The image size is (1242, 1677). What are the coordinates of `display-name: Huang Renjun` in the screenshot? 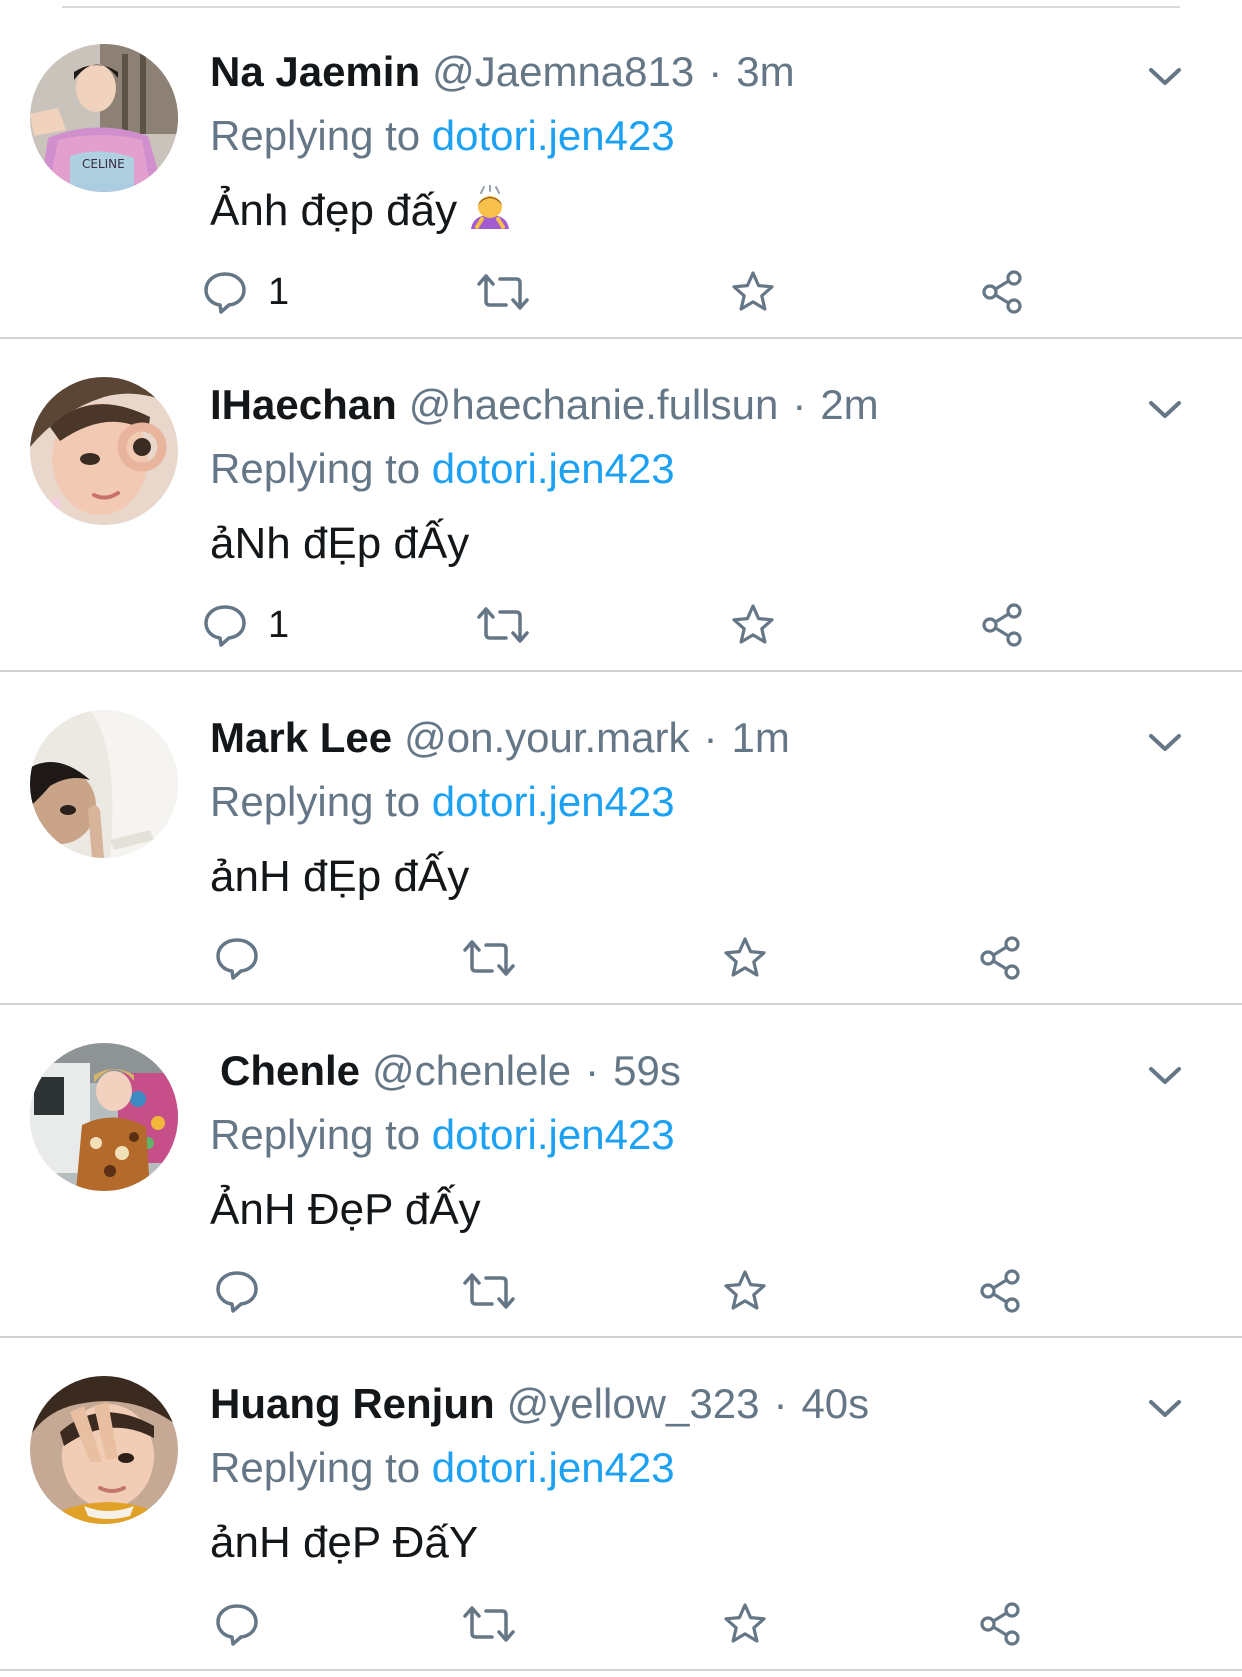 It's located at (352, 1403).